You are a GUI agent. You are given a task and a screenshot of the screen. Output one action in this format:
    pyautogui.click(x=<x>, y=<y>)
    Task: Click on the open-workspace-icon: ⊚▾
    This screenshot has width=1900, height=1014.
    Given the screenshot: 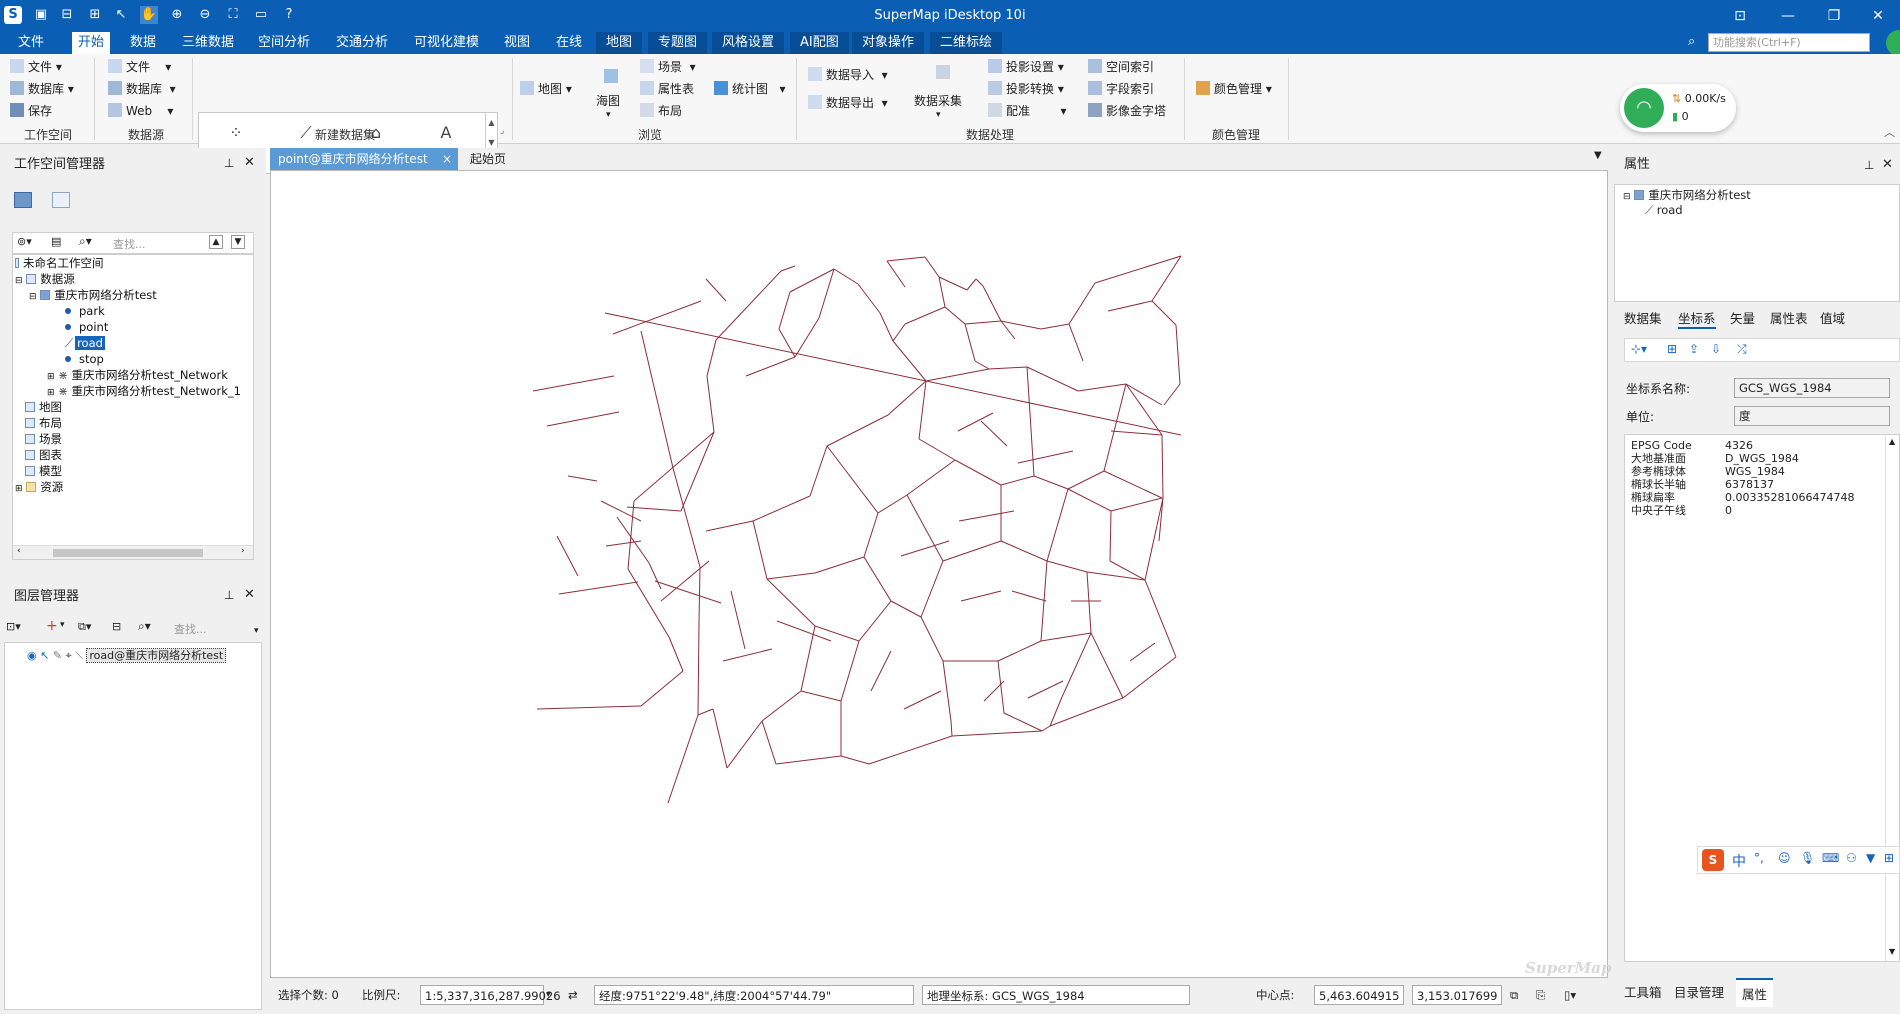 What is the action you would take?
    pyautogui.click(x=24, y=241)
    